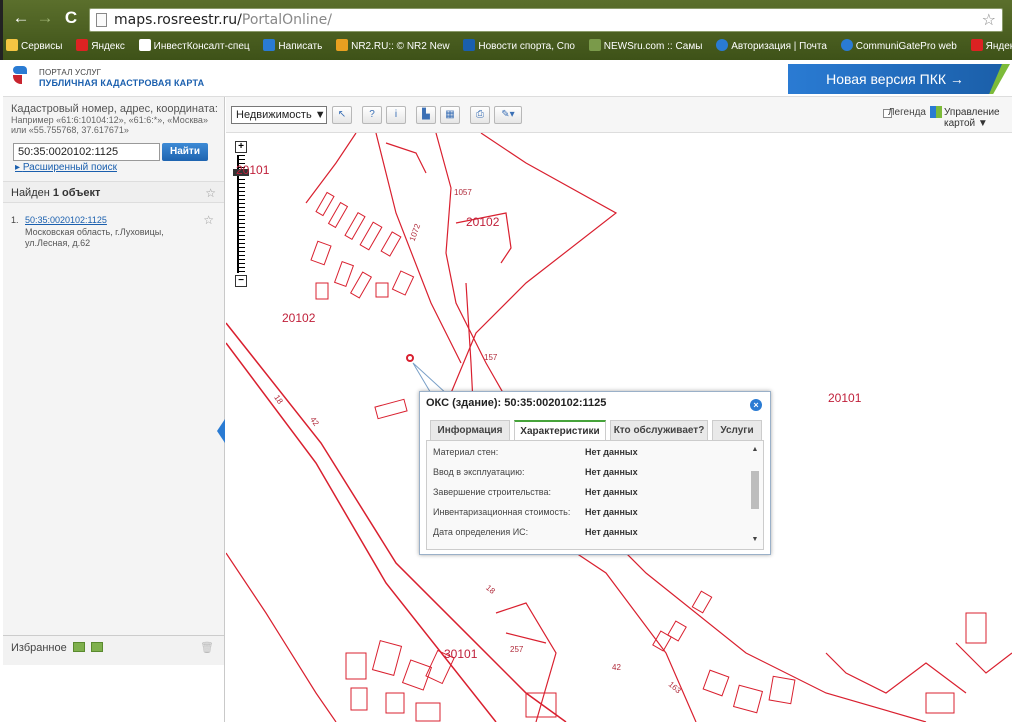  I want to click on table-row: Ввод в эксплуатацию: Нет данных, so click(535, 472).